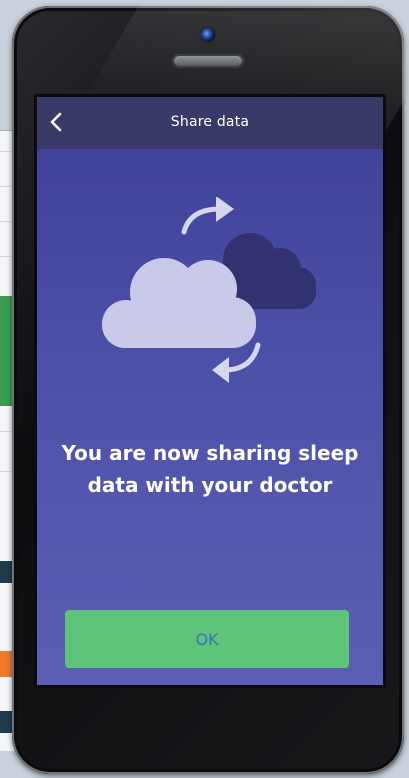 This screenshot has width=409, height=778. I want to click on chevron-left-icon, so click(56, 122).